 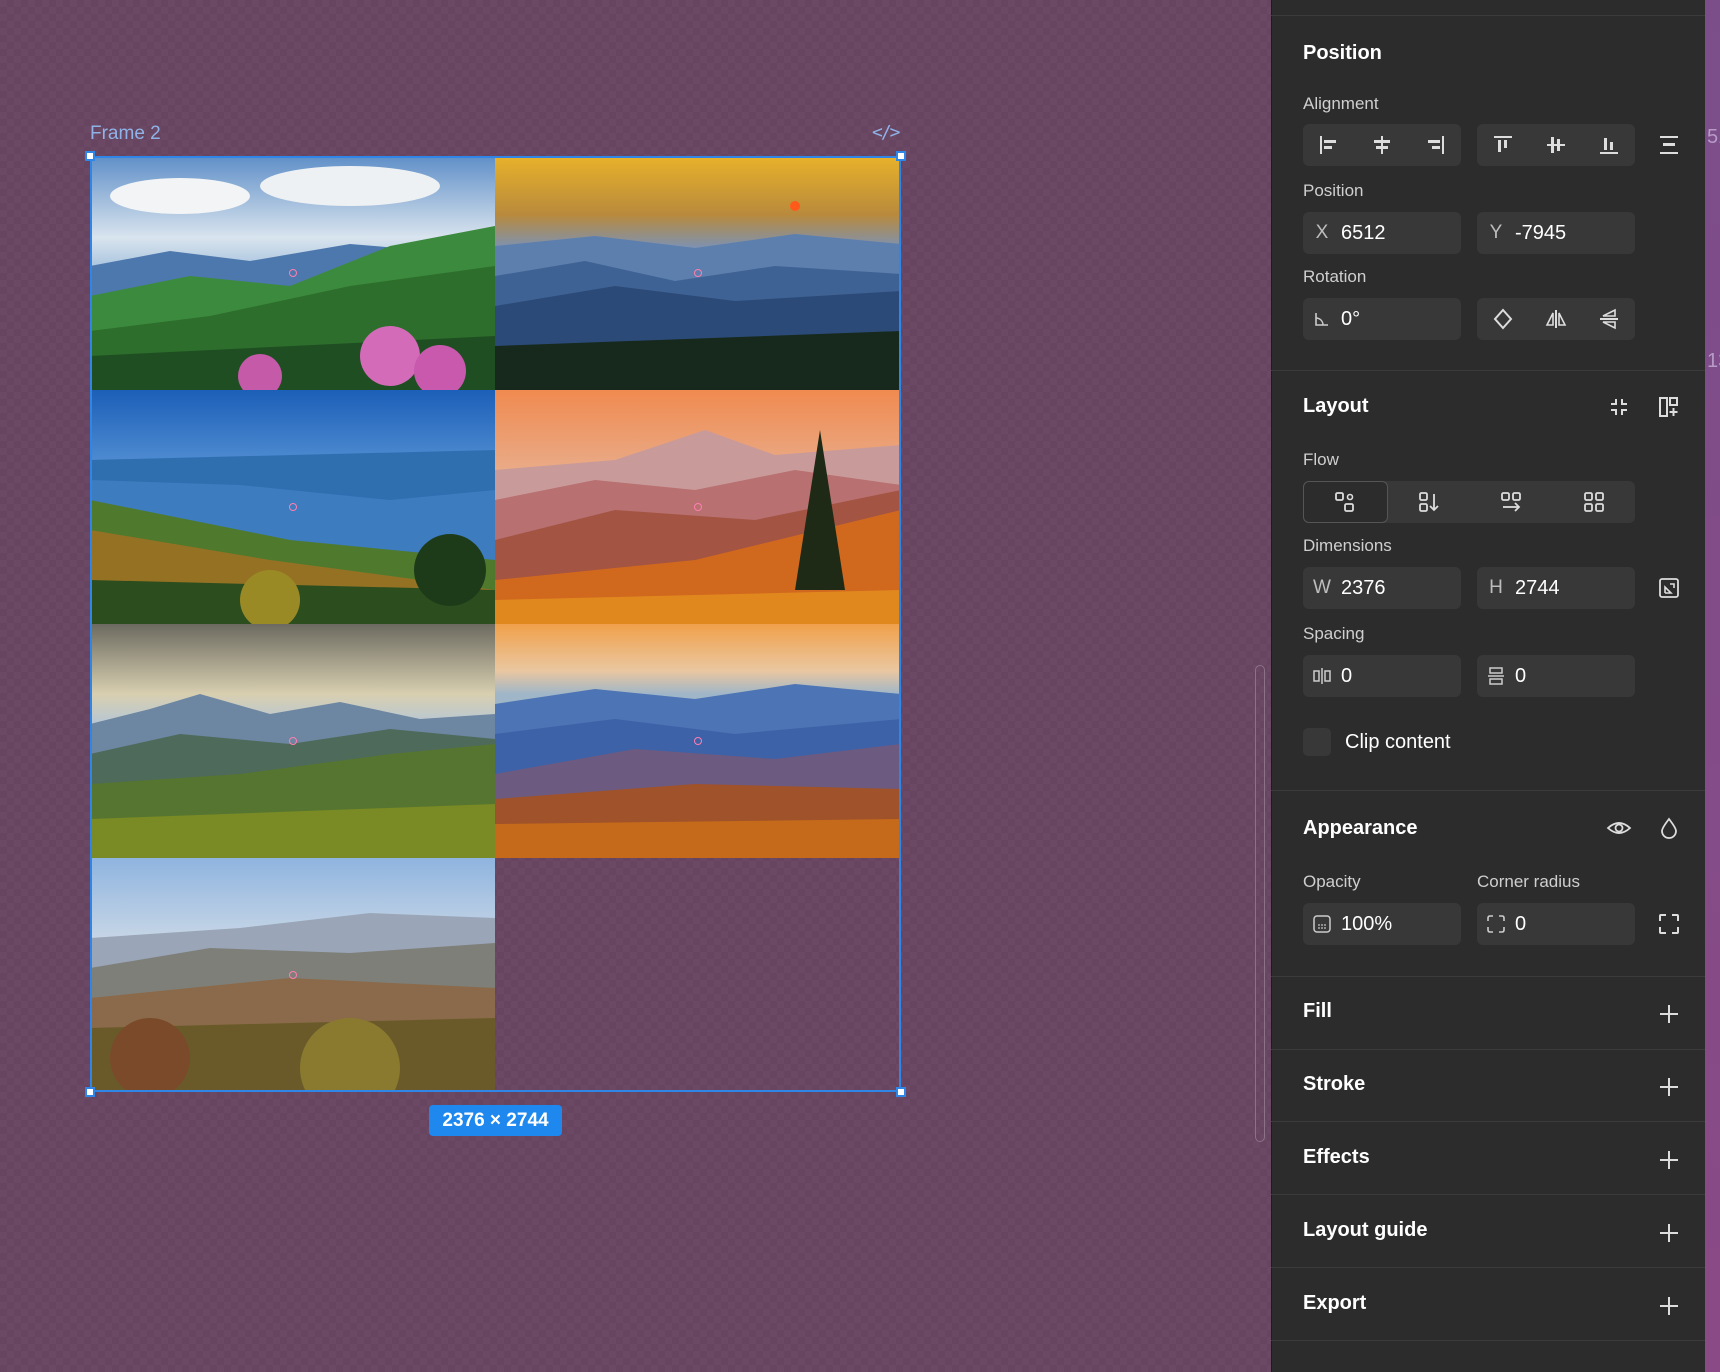 What do you see at coordinates (1260, 903) in the screenshot?
I see `canvas-scrollbar` at bounding box center [1260, 903].